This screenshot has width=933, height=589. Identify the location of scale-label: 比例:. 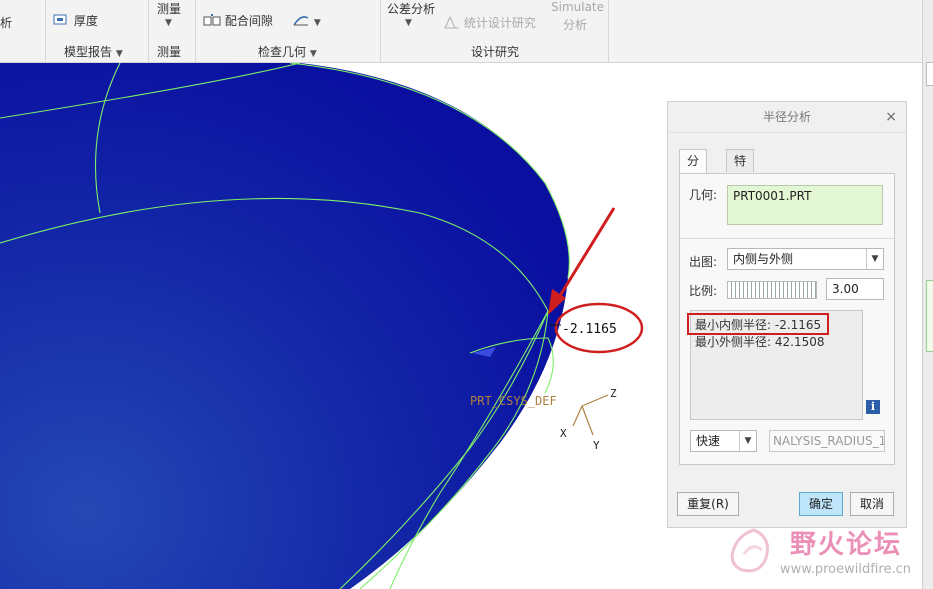
(703, 291).